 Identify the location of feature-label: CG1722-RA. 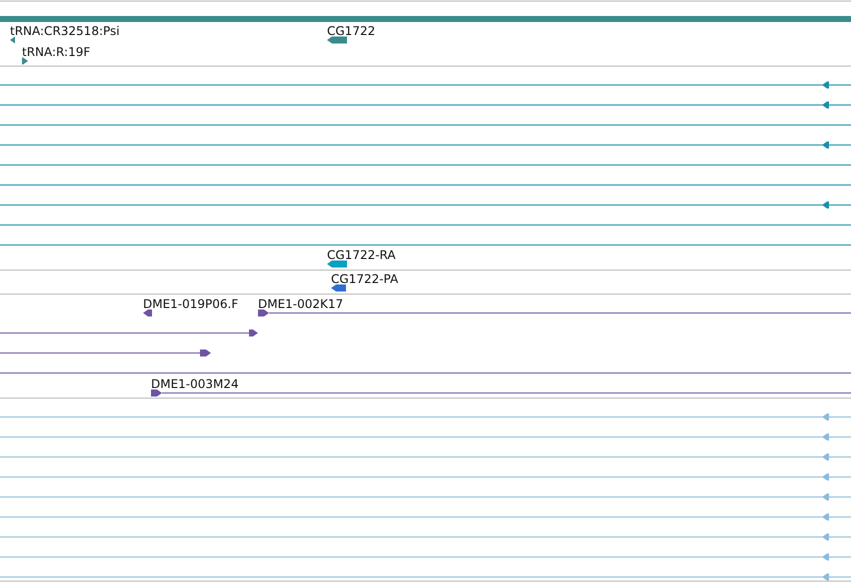
(361, 255).